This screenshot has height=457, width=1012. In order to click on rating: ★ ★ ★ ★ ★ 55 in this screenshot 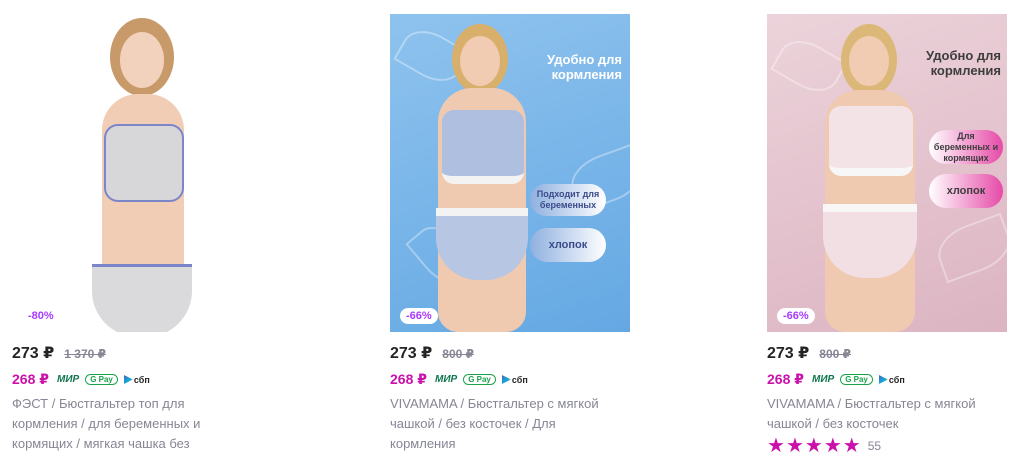, I will do `click(824, 446)`.